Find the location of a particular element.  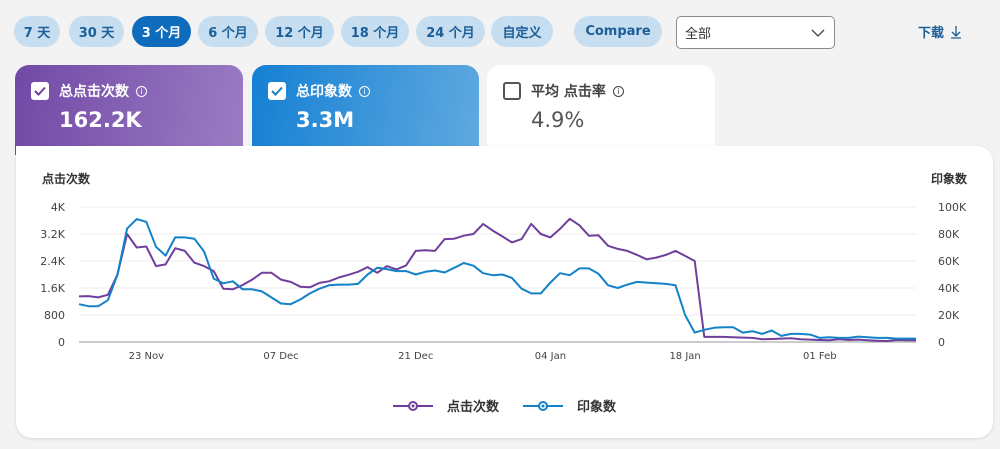

ctr-checkbox is located at coordinates (512, 91).